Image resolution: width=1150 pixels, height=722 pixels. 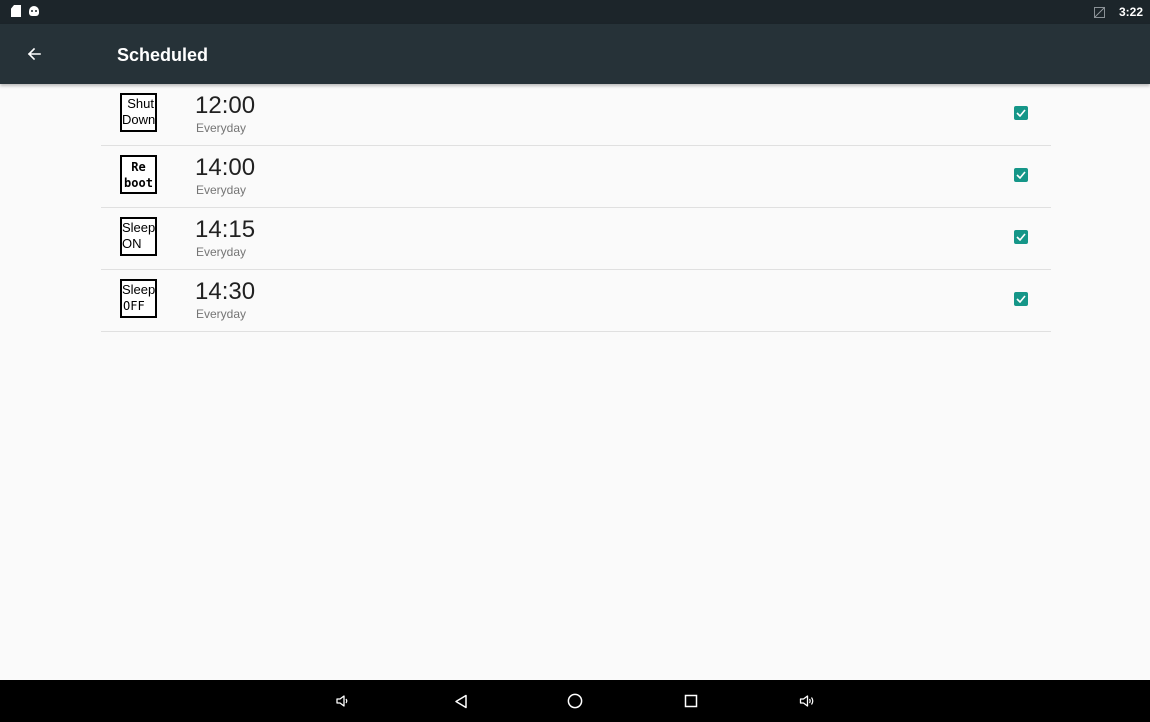 What do you see at coordinates (140, 103) in the screenshot?
I see `icon-line-1: Shut` at bounding box center [140, 103].